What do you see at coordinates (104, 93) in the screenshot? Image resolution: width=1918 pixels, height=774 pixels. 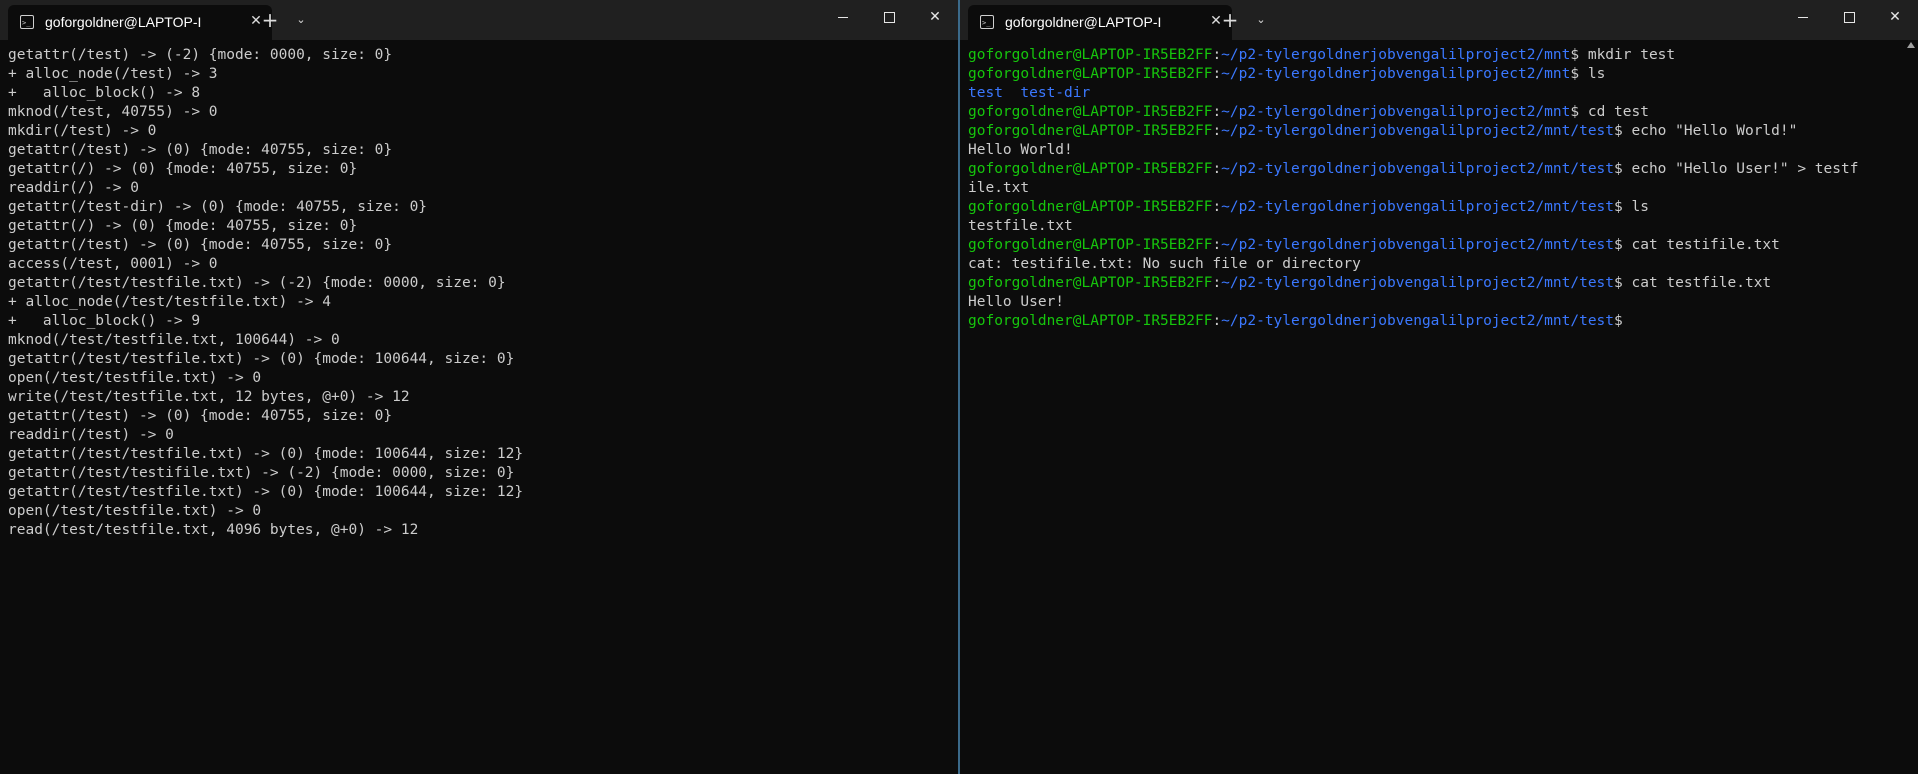 I see `terminal-line: + alloc_block() -> 8` at bounding box center [104, 93].